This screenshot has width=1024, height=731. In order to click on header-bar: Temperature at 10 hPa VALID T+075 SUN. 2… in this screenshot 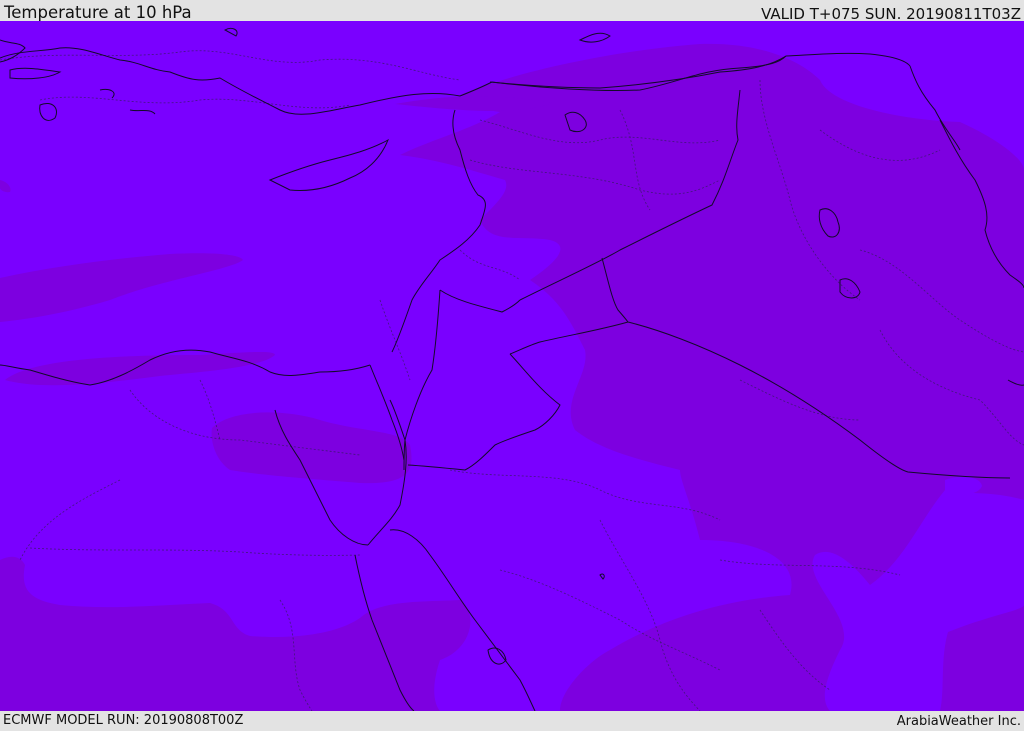, I will do `click(512, 11)`.